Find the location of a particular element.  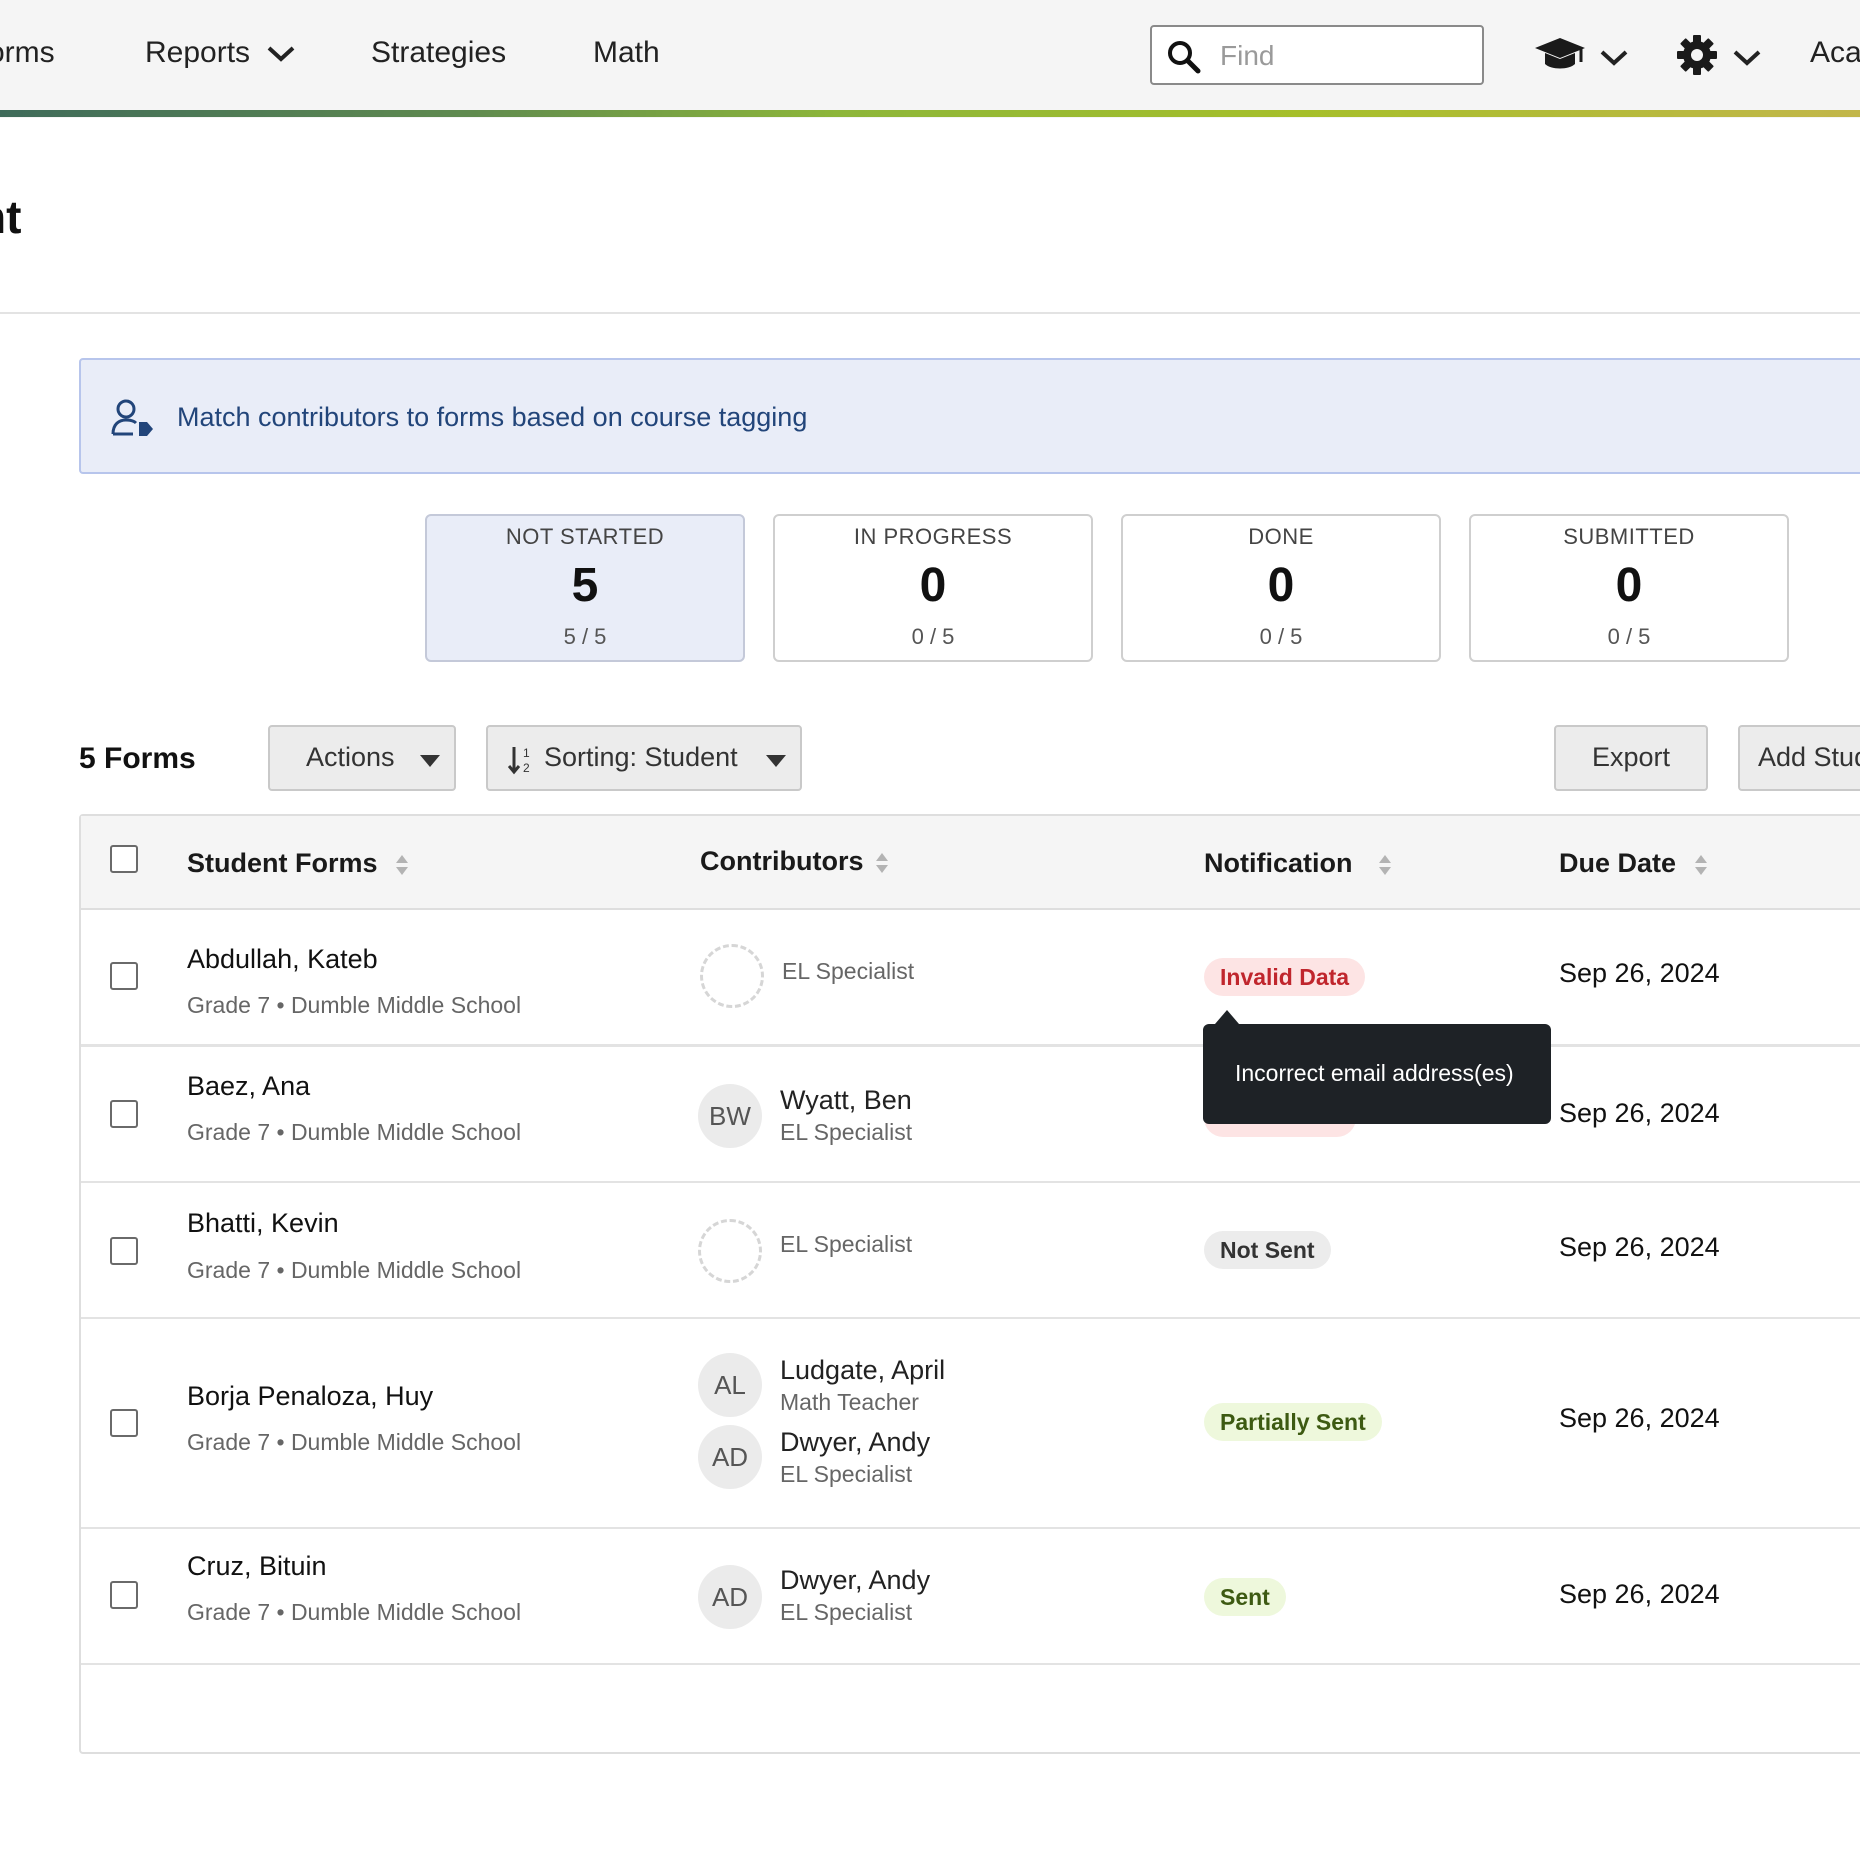

export-button: Export is located at coordinates (1631, 758).